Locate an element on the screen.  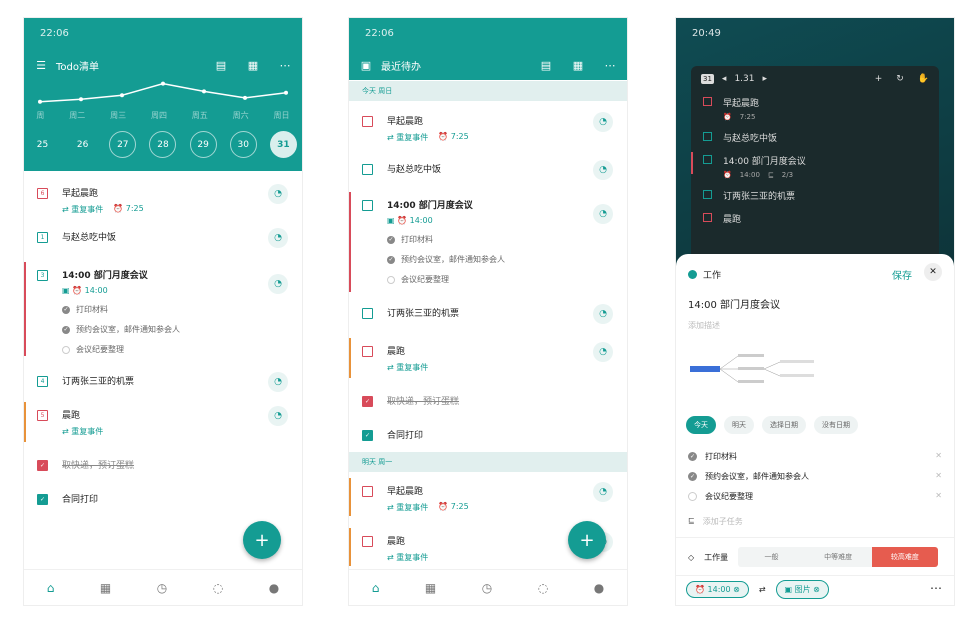
inbox-icon: ▤ is located at coordinates (221, 65).